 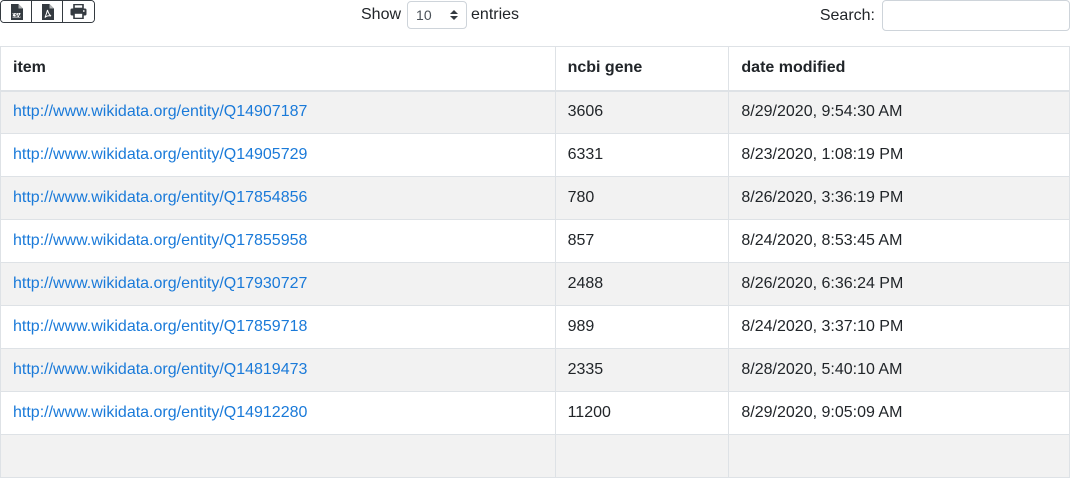 What do you see at coordinates (899, 327) in the screenshot?
I see `date-modified-cell: 8/24/2020, 3:37:10 PM` at bounding box center [899, 327].